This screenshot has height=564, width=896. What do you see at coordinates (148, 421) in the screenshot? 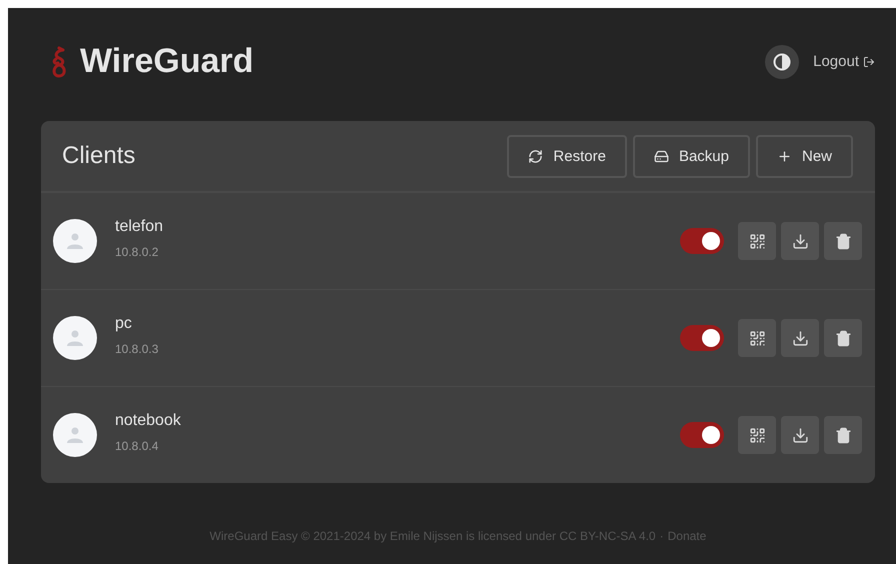
I see `client-name: notebook` at bounding box center [148, 421].